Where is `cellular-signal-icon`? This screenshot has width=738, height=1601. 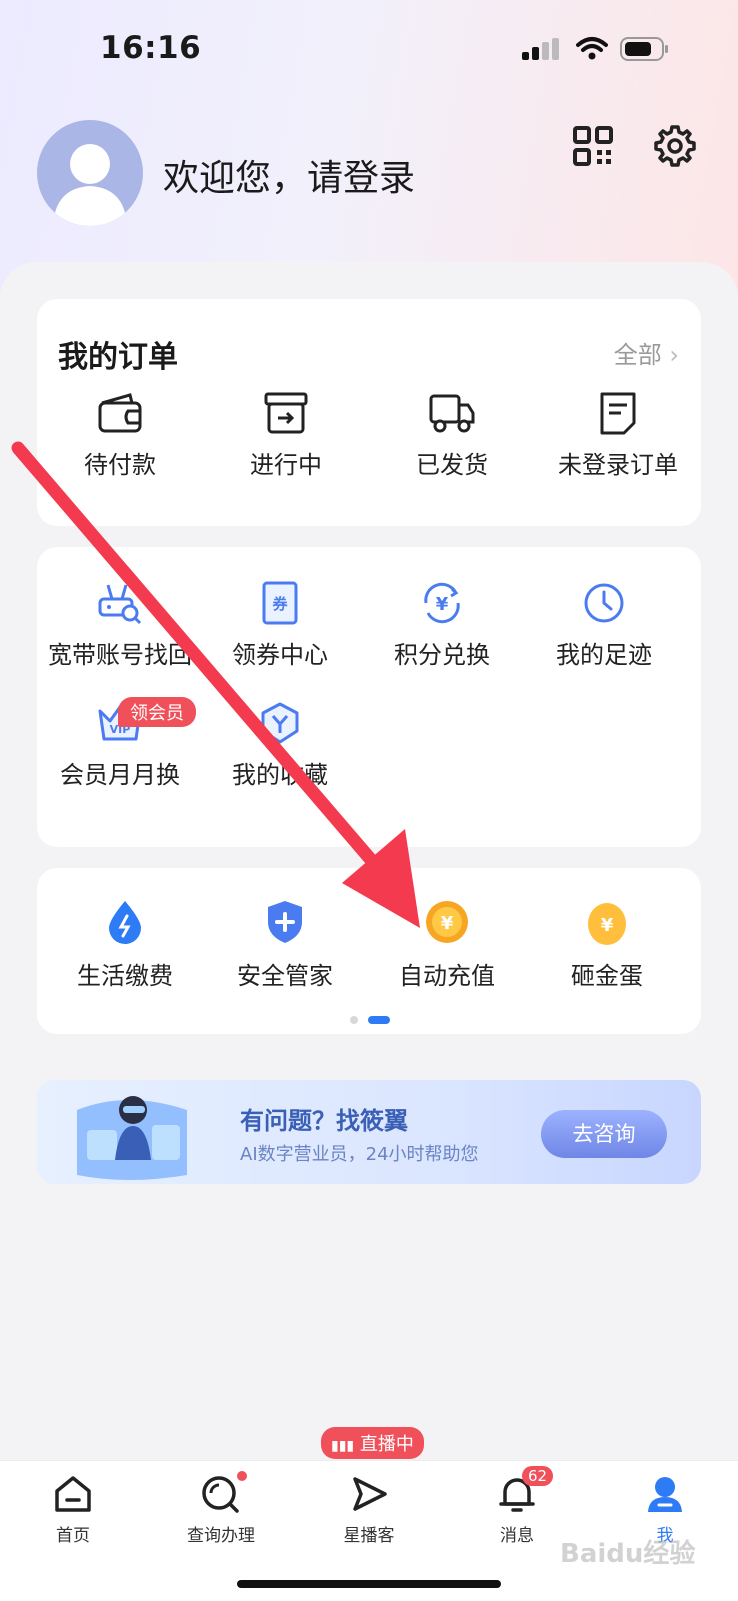
cellular-signal-icon is located at coordinates (540, 49).